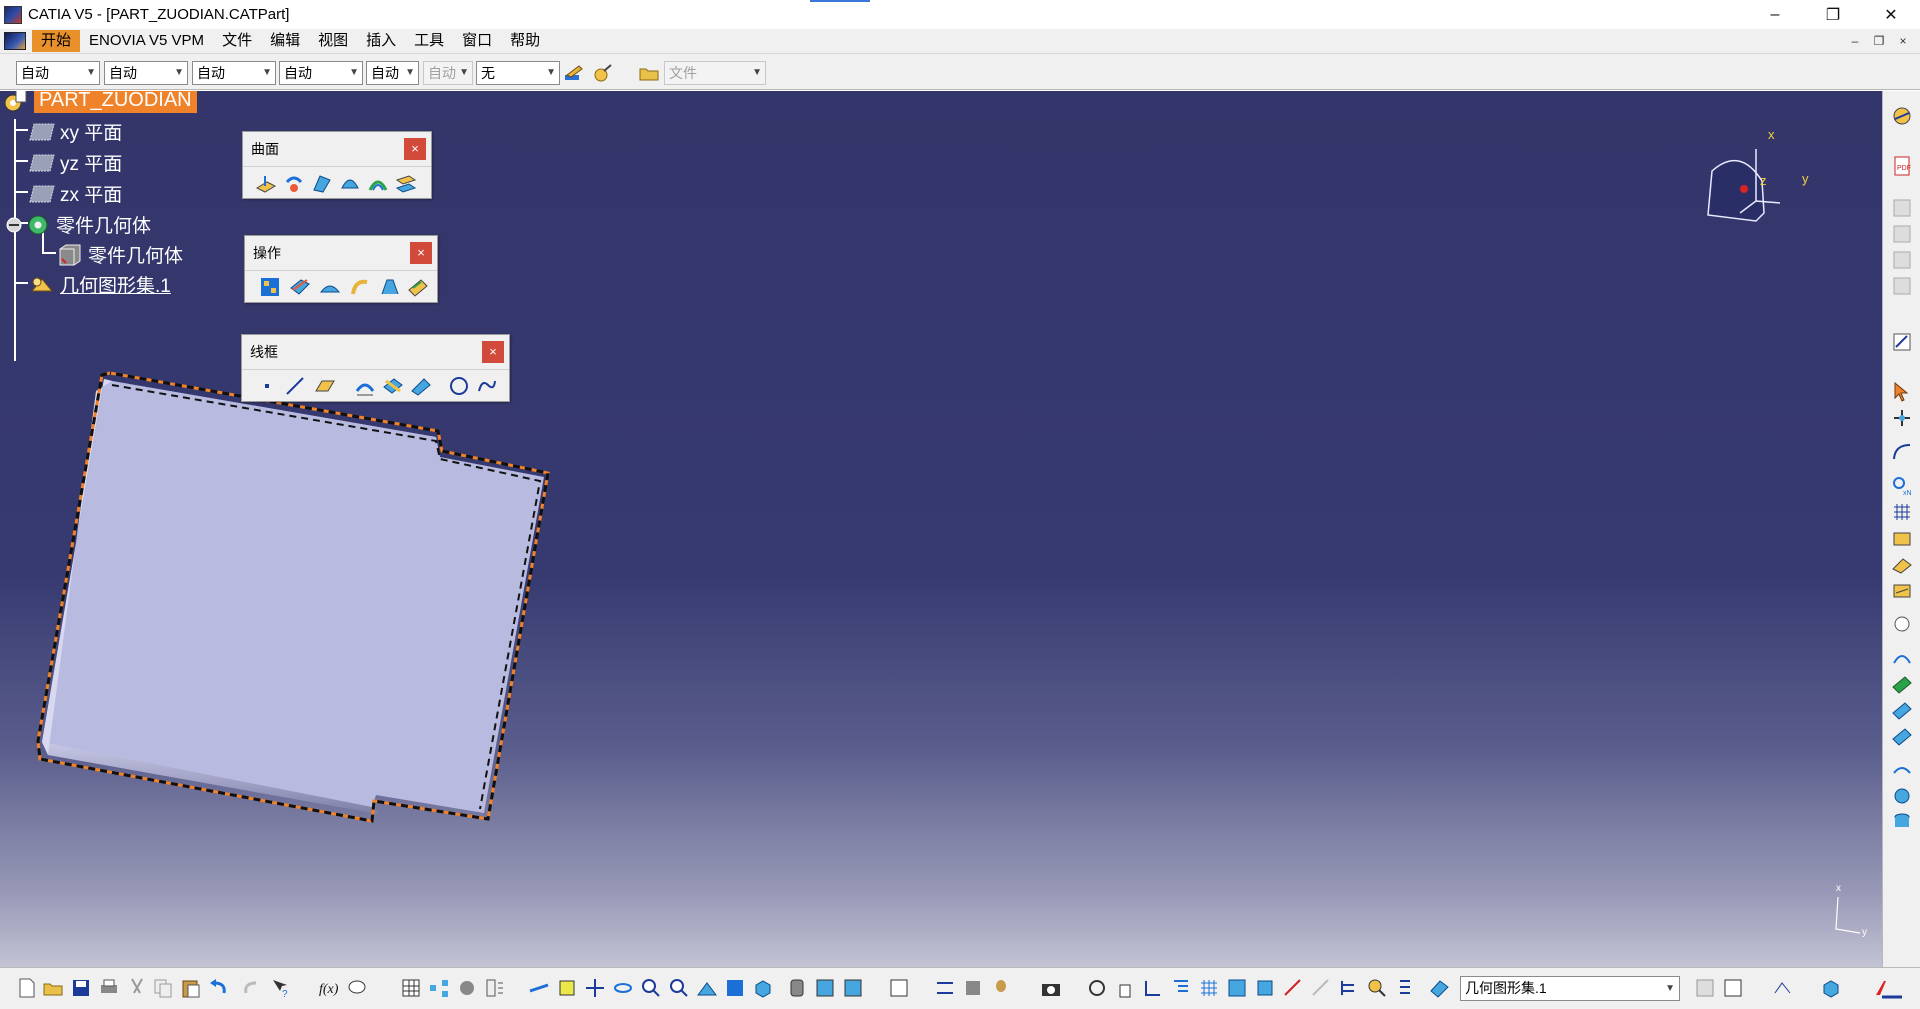 The width and height of the screenshot is (1920, 1009). I want to click on measure-icon, so click(945, 988).